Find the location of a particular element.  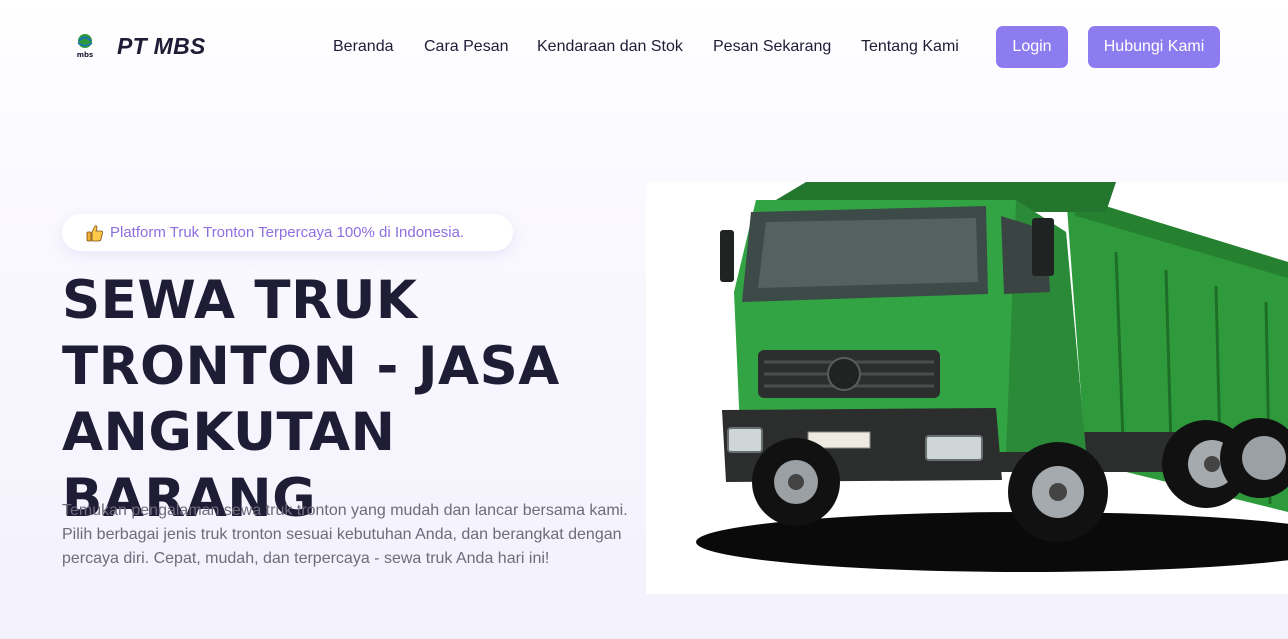

nav-item-cara-pesan: Cara Pesan is located at coordinates (466, 47).